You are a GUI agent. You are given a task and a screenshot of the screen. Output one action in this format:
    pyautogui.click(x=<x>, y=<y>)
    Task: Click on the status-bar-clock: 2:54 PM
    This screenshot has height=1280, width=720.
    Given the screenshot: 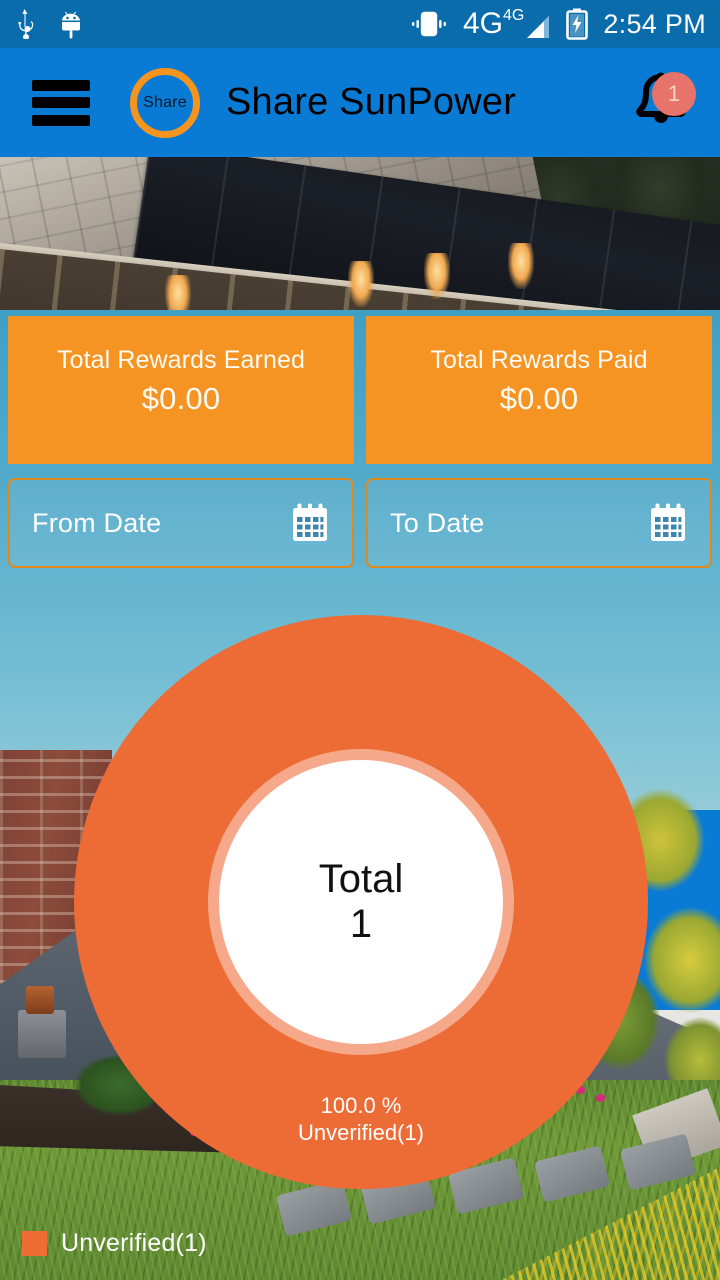 What is the action you would take?
    pyautogui.click(x=654, y=23)
    